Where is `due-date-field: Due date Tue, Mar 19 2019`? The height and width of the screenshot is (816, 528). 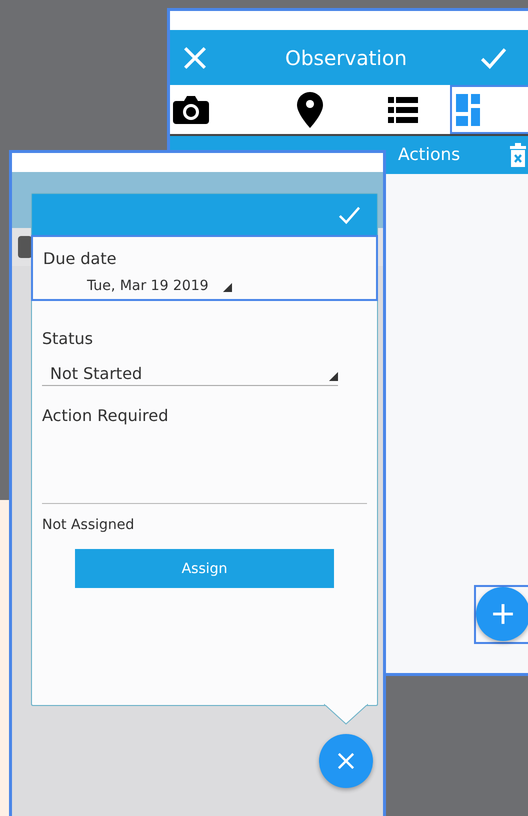 due-date-field: Due date Tue, Mar 19 2019 is located at coordinates (204, 268).